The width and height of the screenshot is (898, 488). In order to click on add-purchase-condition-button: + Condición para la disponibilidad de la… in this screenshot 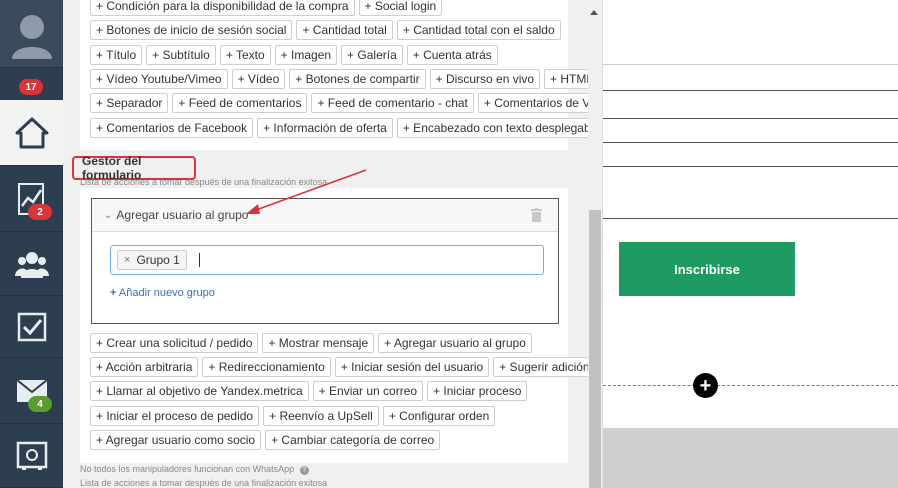, I will do `click(222, 8)`.